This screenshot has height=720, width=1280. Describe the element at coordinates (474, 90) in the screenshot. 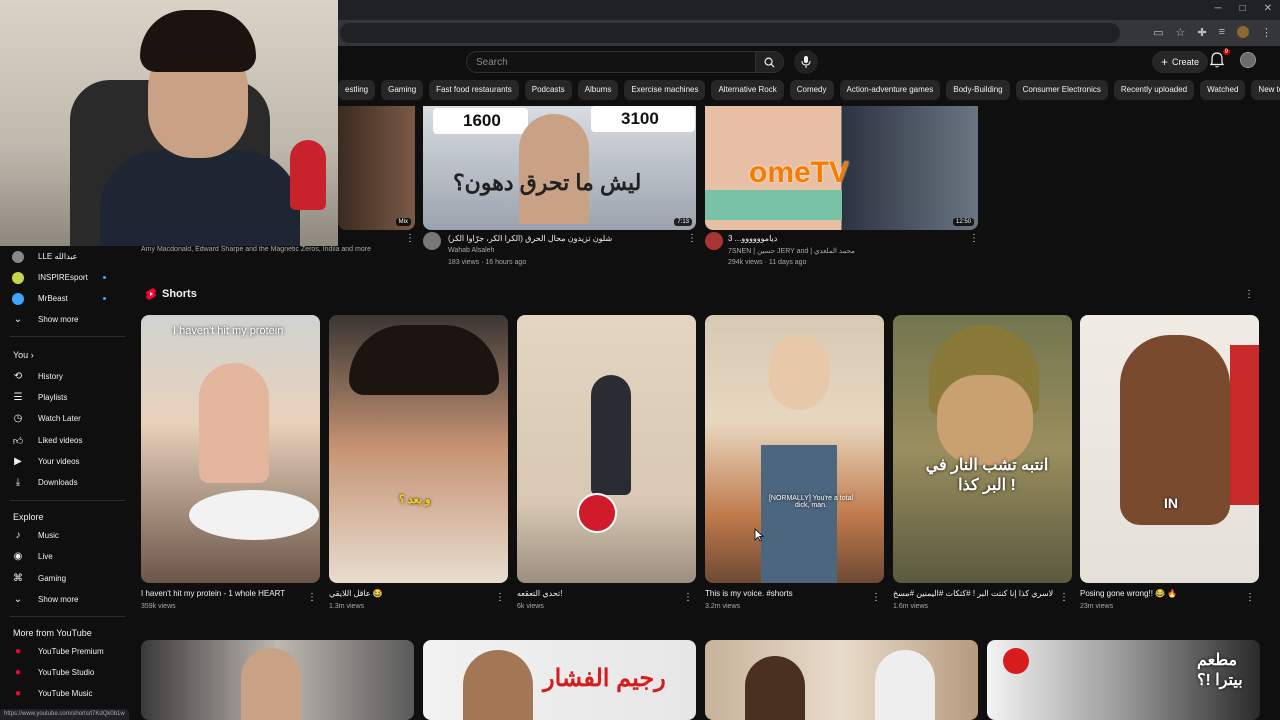

I see `chip: Fast food restaurants` at that location.